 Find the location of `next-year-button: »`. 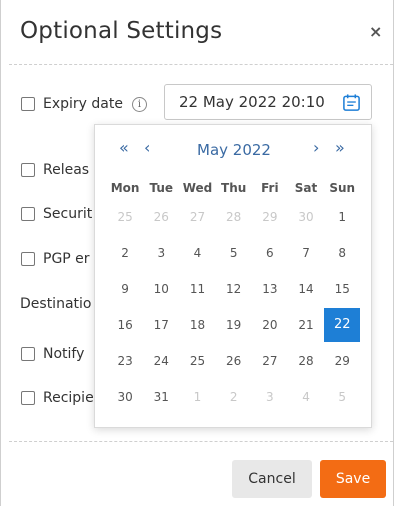

next-year-button: » is located at coordinates (340, 148).